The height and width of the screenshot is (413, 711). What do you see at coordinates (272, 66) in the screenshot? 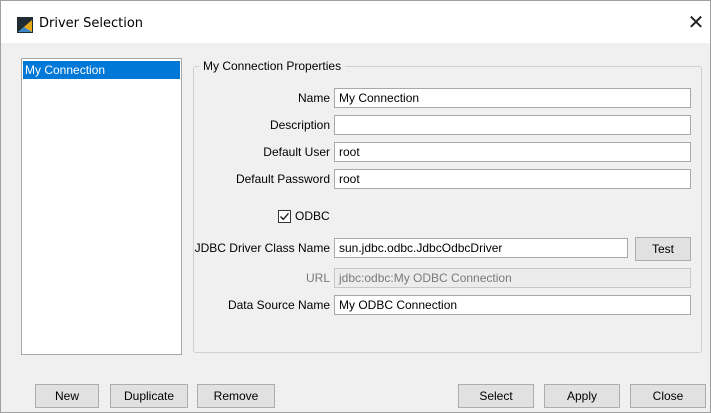
I see `connection-properties-legend: My Connection Properties` at bounding box center [272, 66].